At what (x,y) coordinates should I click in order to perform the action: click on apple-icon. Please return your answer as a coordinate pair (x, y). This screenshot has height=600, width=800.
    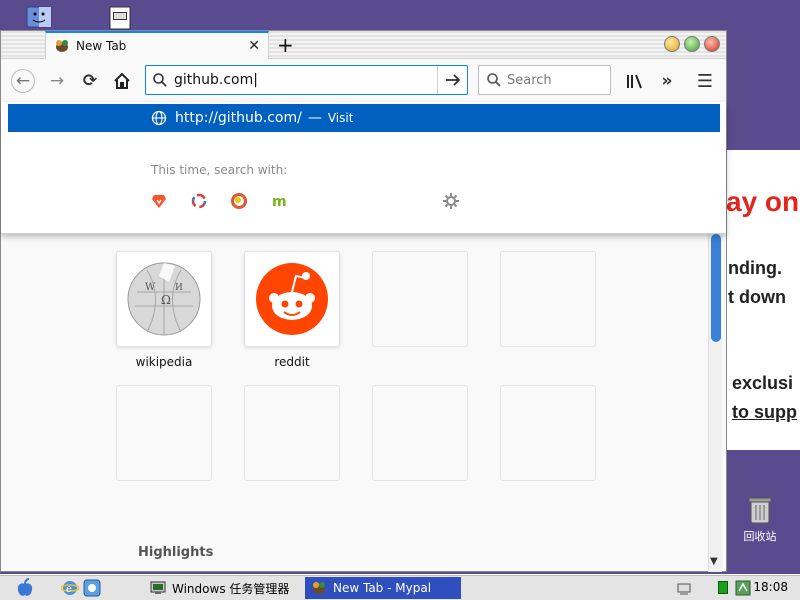
    Looking at the image, I should click on (25, 587).